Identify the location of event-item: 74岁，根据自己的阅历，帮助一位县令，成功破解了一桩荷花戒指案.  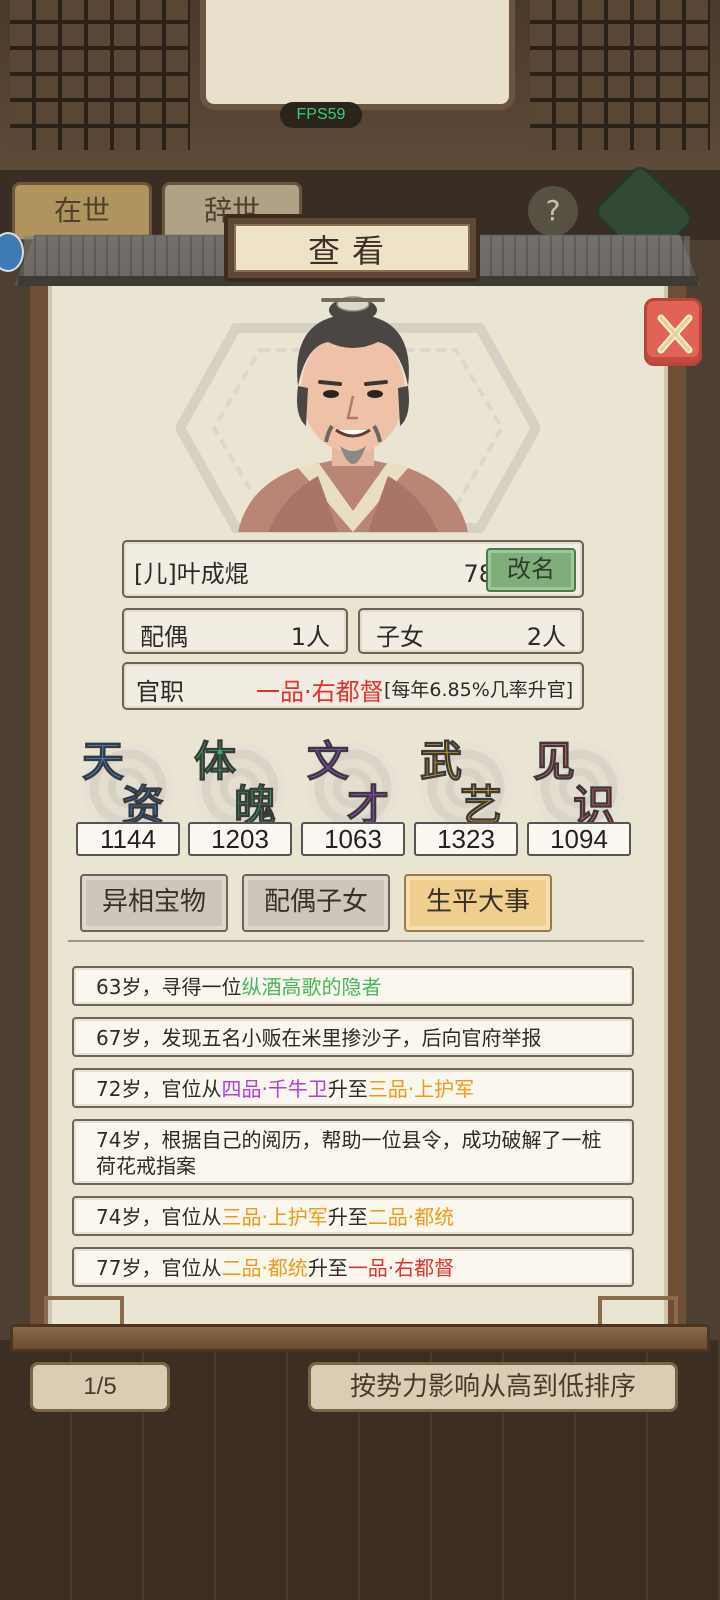
(353, 1152).